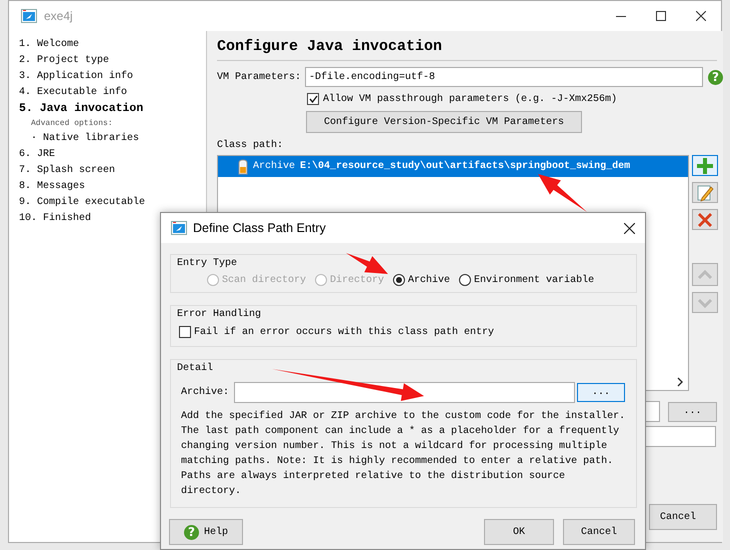 This screenshot has width=730, height=550. What do you see at coordinates (680, 382) in the screenshot?
I see `scroll-right-icon` at bounding box center [680, 382].